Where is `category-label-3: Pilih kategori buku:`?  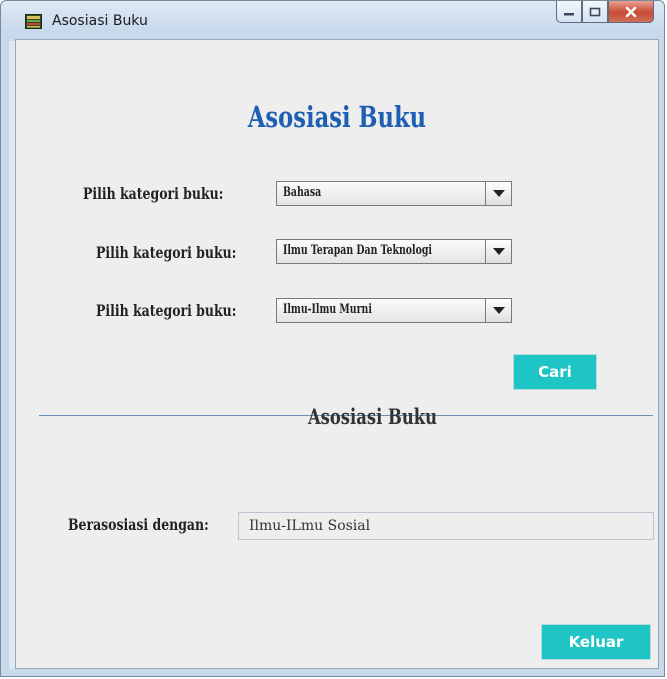
category-label-3: Pilih kategori buku: is located at coordinates (166, 310).